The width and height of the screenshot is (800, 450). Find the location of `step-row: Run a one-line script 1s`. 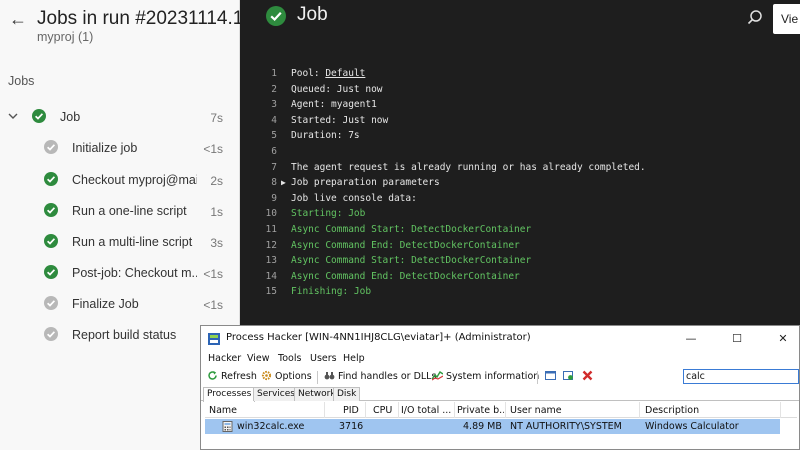

step-row: Run a one-line script 1s is located at coordinates (119, 210).